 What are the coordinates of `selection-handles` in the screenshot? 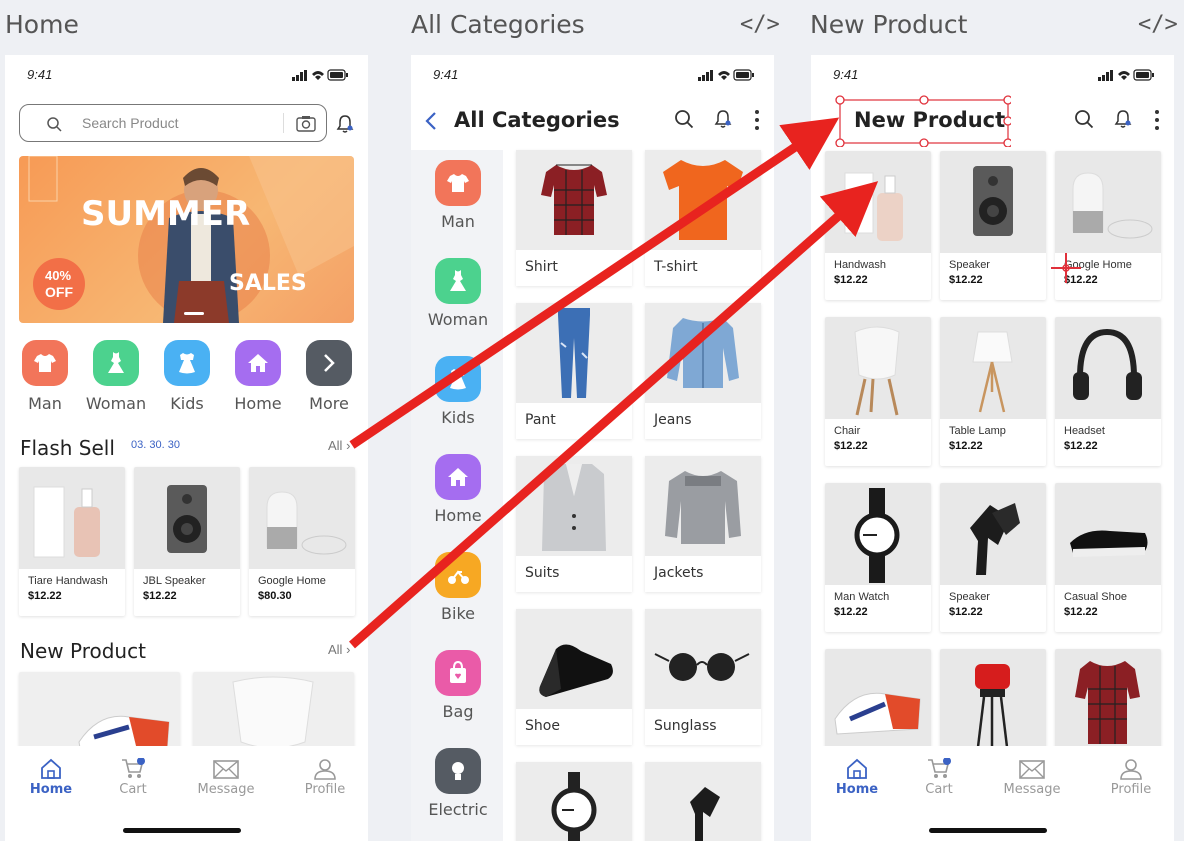 It's located at (923, 121).